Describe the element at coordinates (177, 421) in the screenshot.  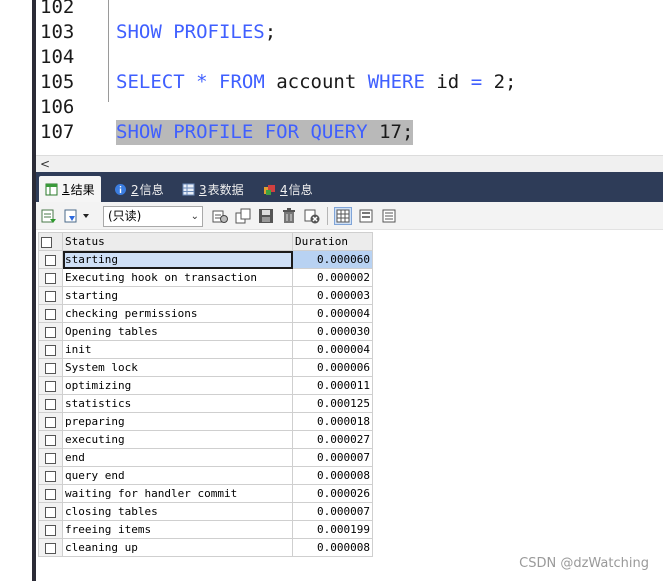
I see `status-cell: preparing` at that location.